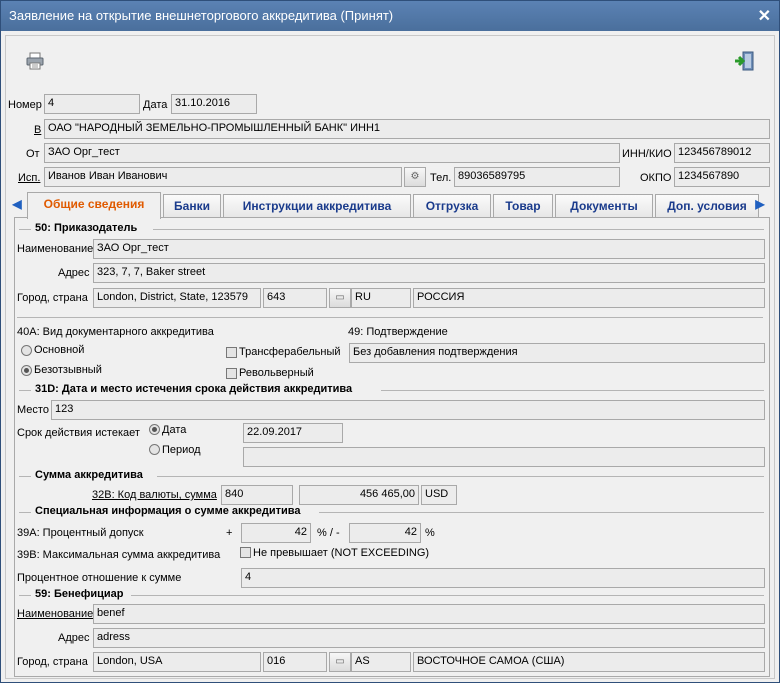 Image resolution: width=780 pixels, height=683 pixels. I want to click on tab-instructions: Инструкции аккредитива, so click(317, 206).